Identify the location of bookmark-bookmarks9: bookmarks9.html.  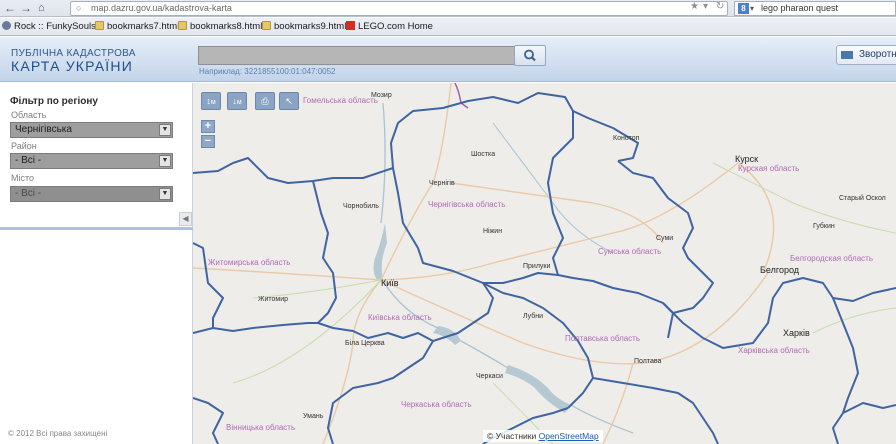
(304, 26).